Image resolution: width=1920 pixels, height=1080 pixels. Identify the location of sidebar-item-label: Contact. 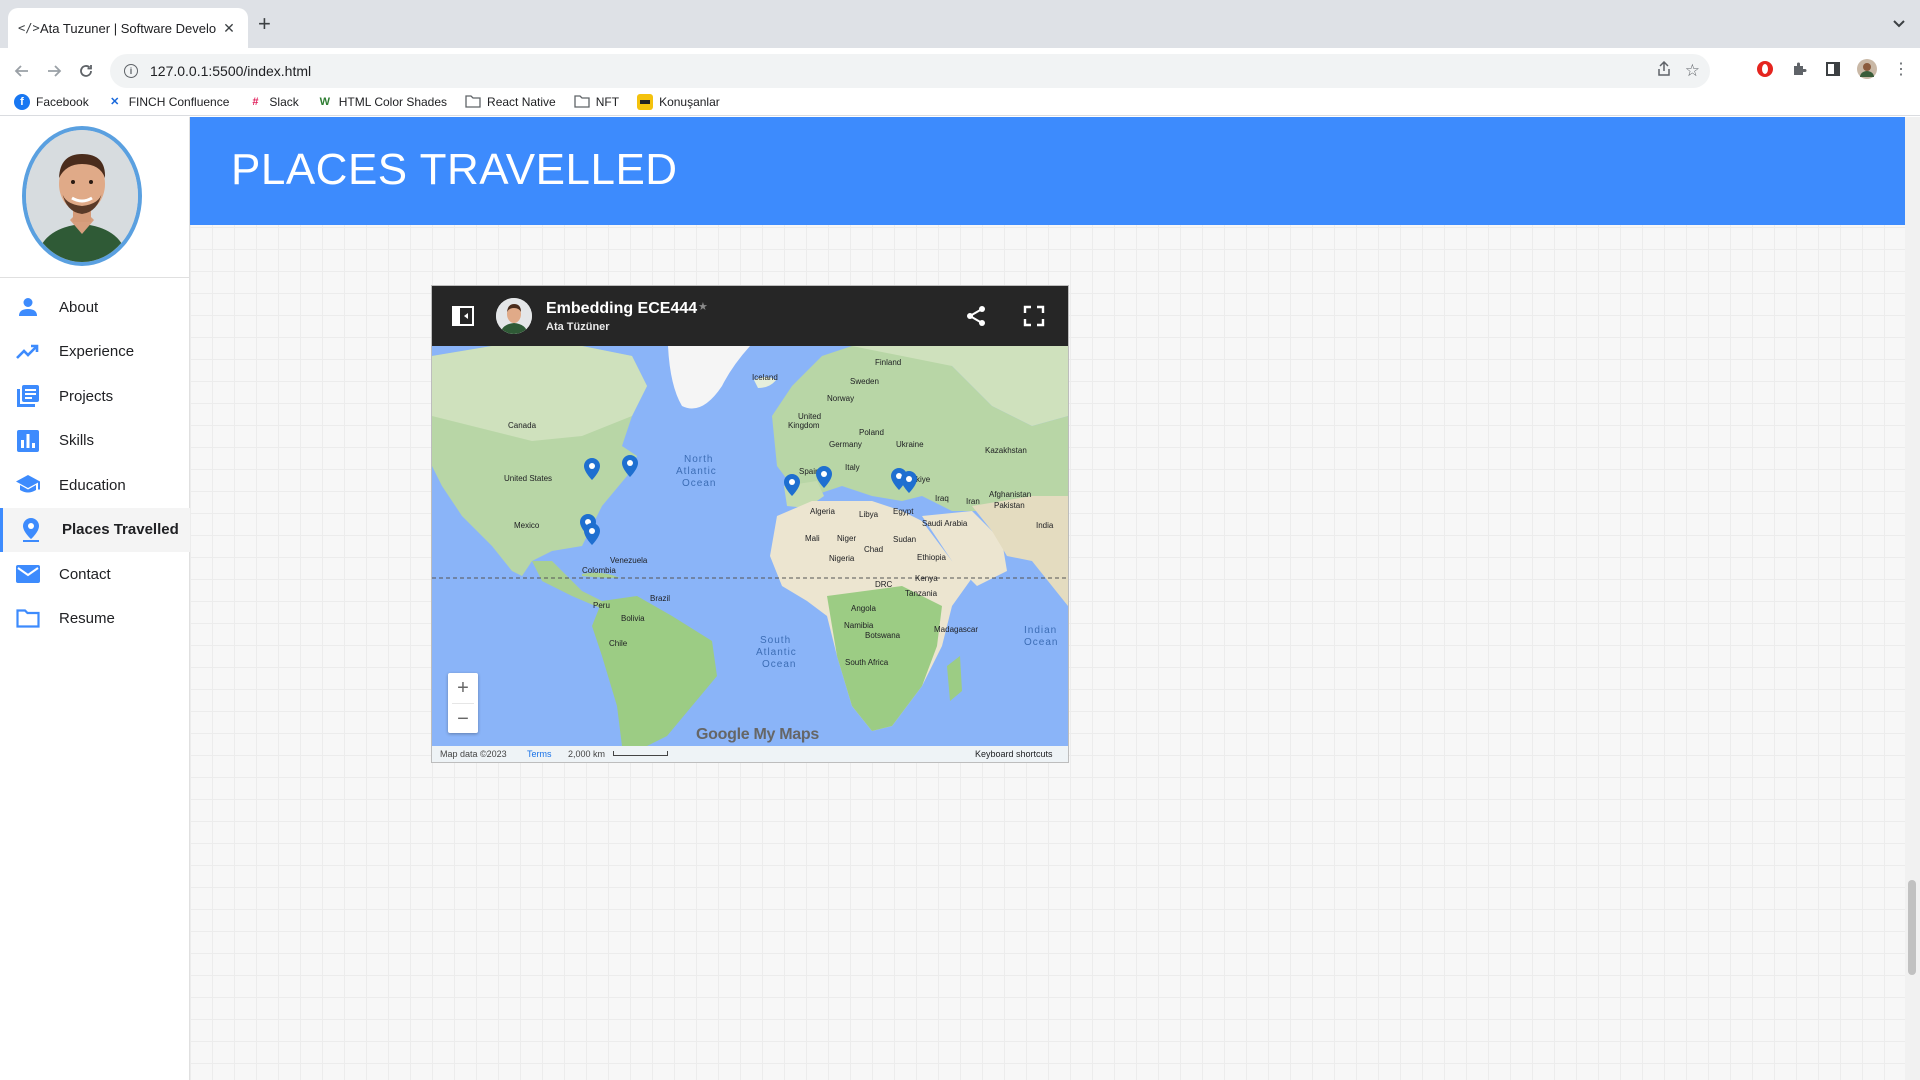
(85, 574).